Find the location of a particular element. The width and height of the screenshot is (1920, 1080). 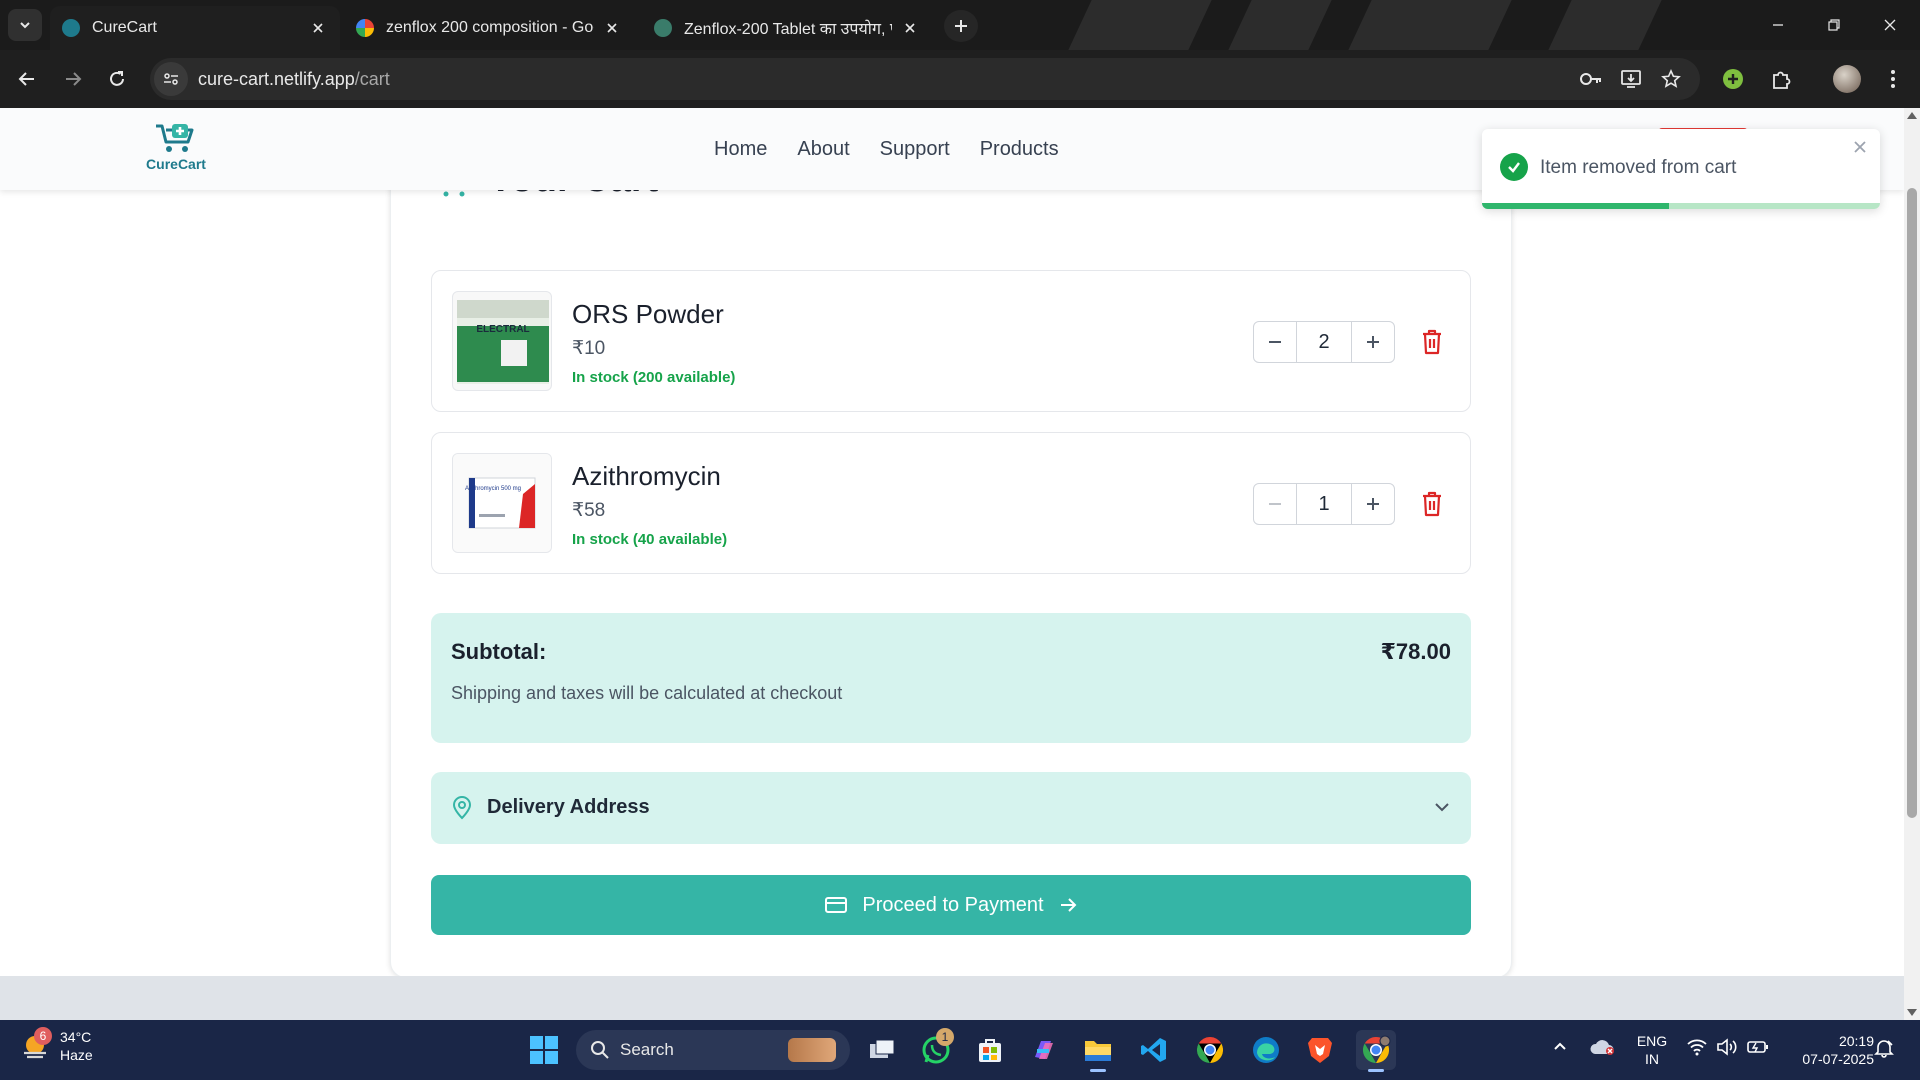

edge-icon is located at coordinates (1266, 1050).